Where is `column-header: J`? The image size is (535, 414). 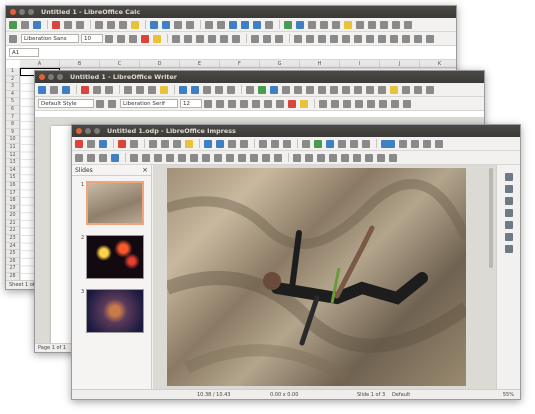 column-header: J is located at coordinates (400, 63).